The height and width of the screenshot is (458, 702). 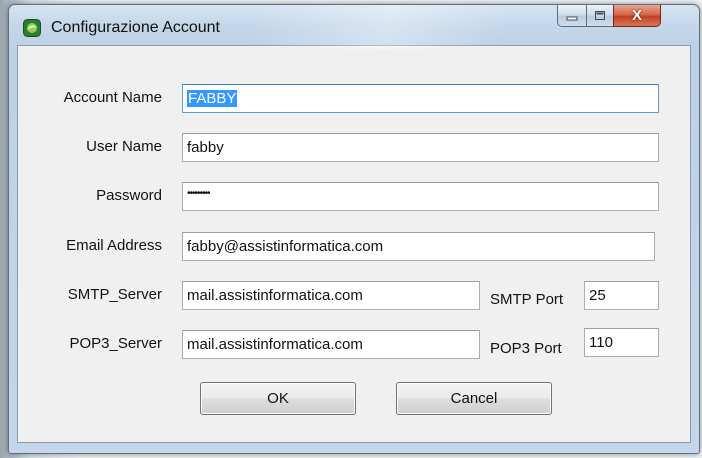 What do you see at coordinates (212, 98) in the screenshot?
I see `account-name-value: FABBY` at bounding box center [212, 98].